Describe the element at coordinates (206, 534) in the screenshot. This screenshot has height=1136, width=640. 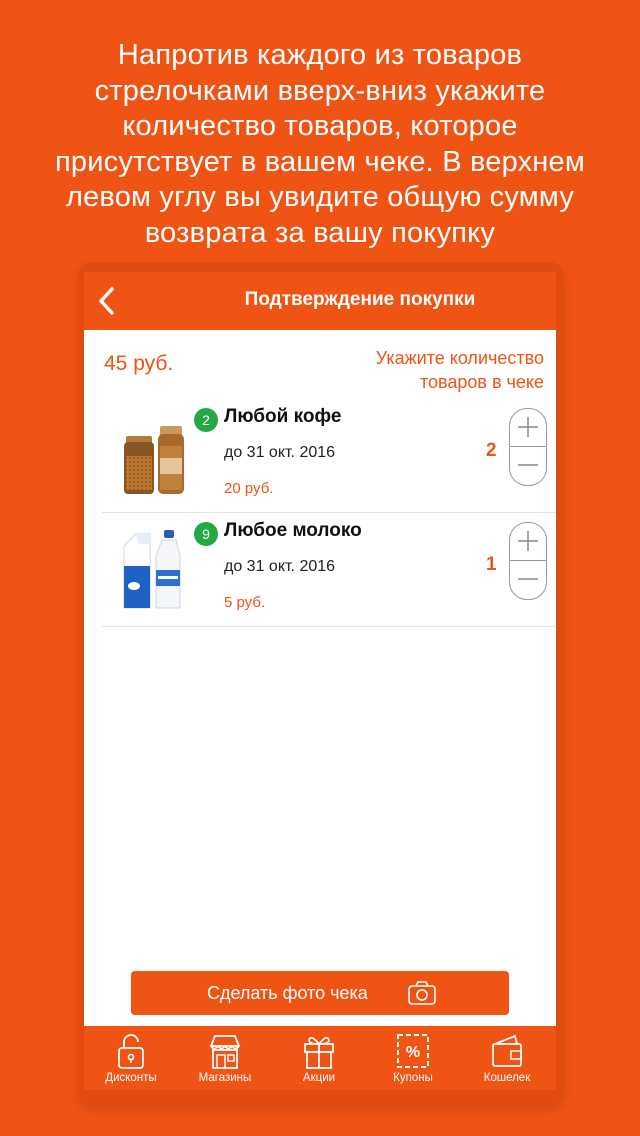
I see `count-badge: 9` at that location.